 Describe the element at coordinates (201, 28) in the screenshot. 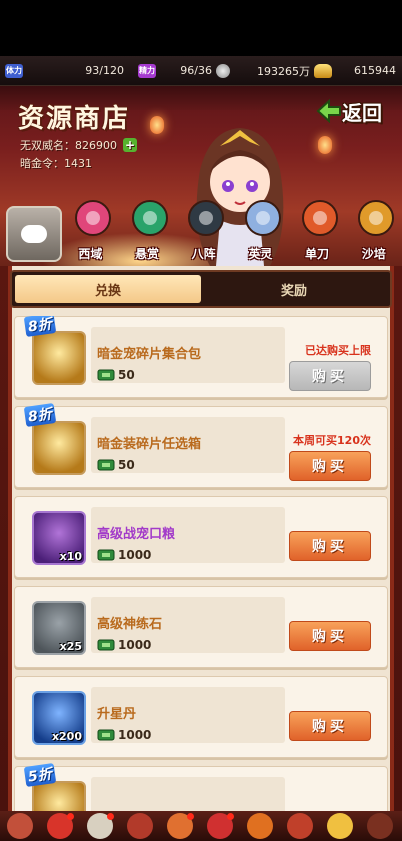

I see `top-black-bar` at that location.